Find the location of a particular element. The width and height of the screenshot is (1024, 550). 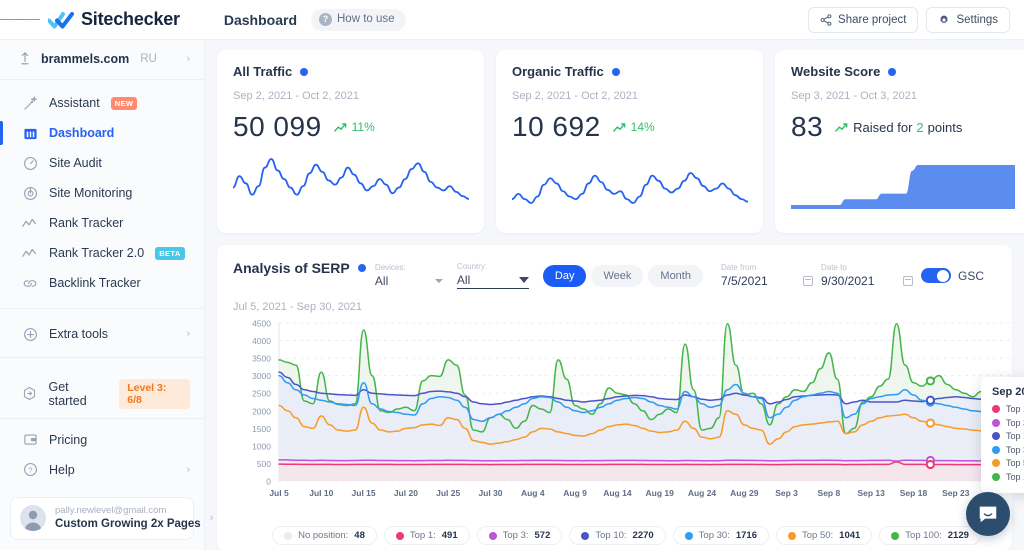

sidebar-item-dashboard: Dashboard is located at coordinates (102, 133).